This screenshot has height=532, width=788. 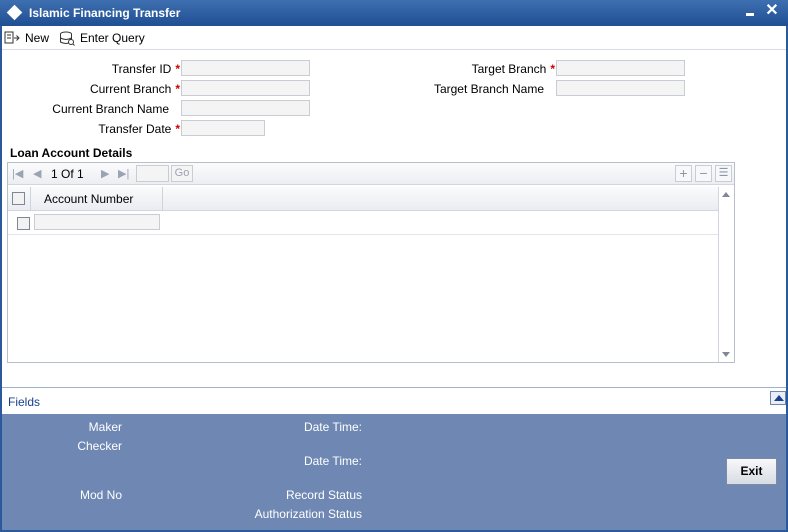 I want to click on target-branch-name-label: Target Branch Name, so click(x=488, y=89).